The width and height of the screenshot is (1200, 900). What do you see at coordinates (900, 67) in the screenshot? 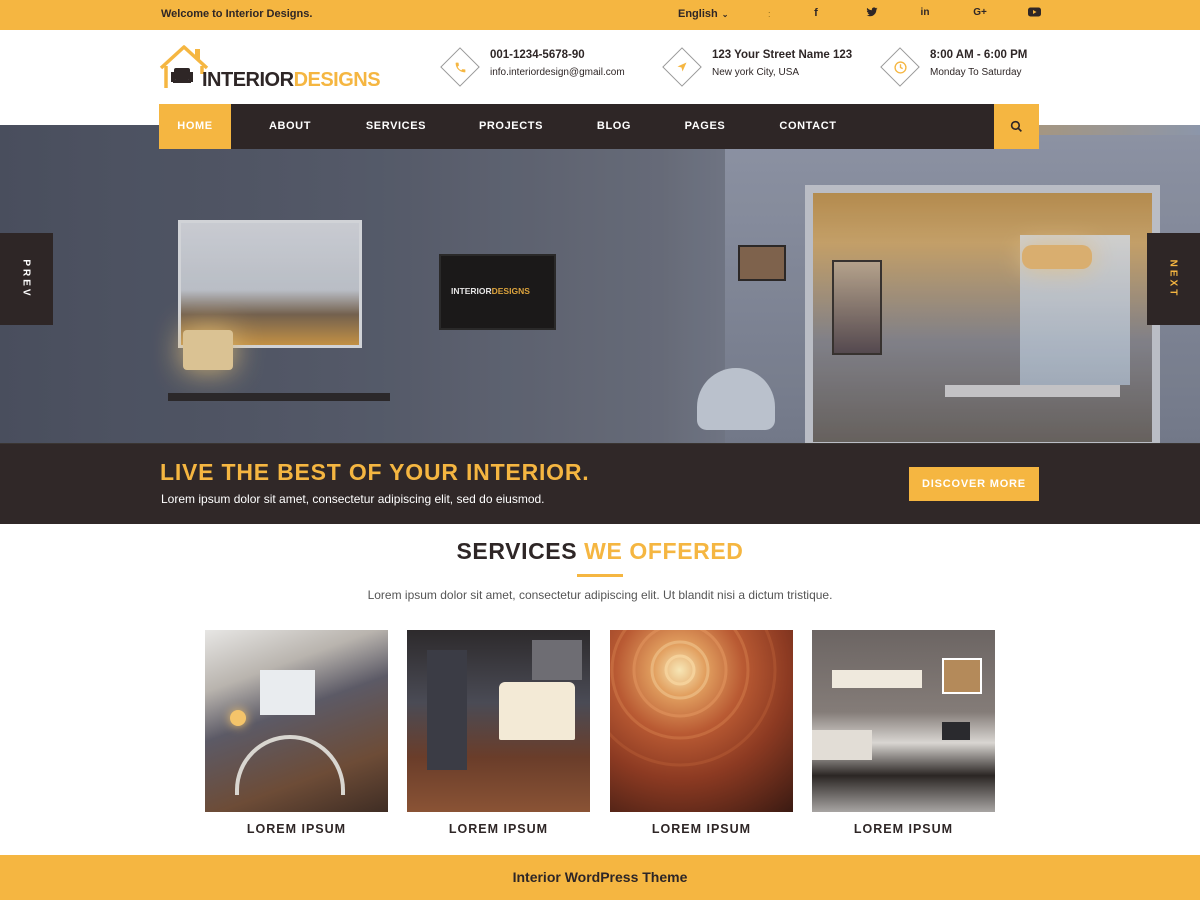
I see `clock-icon` at bounding box center [900, 67].